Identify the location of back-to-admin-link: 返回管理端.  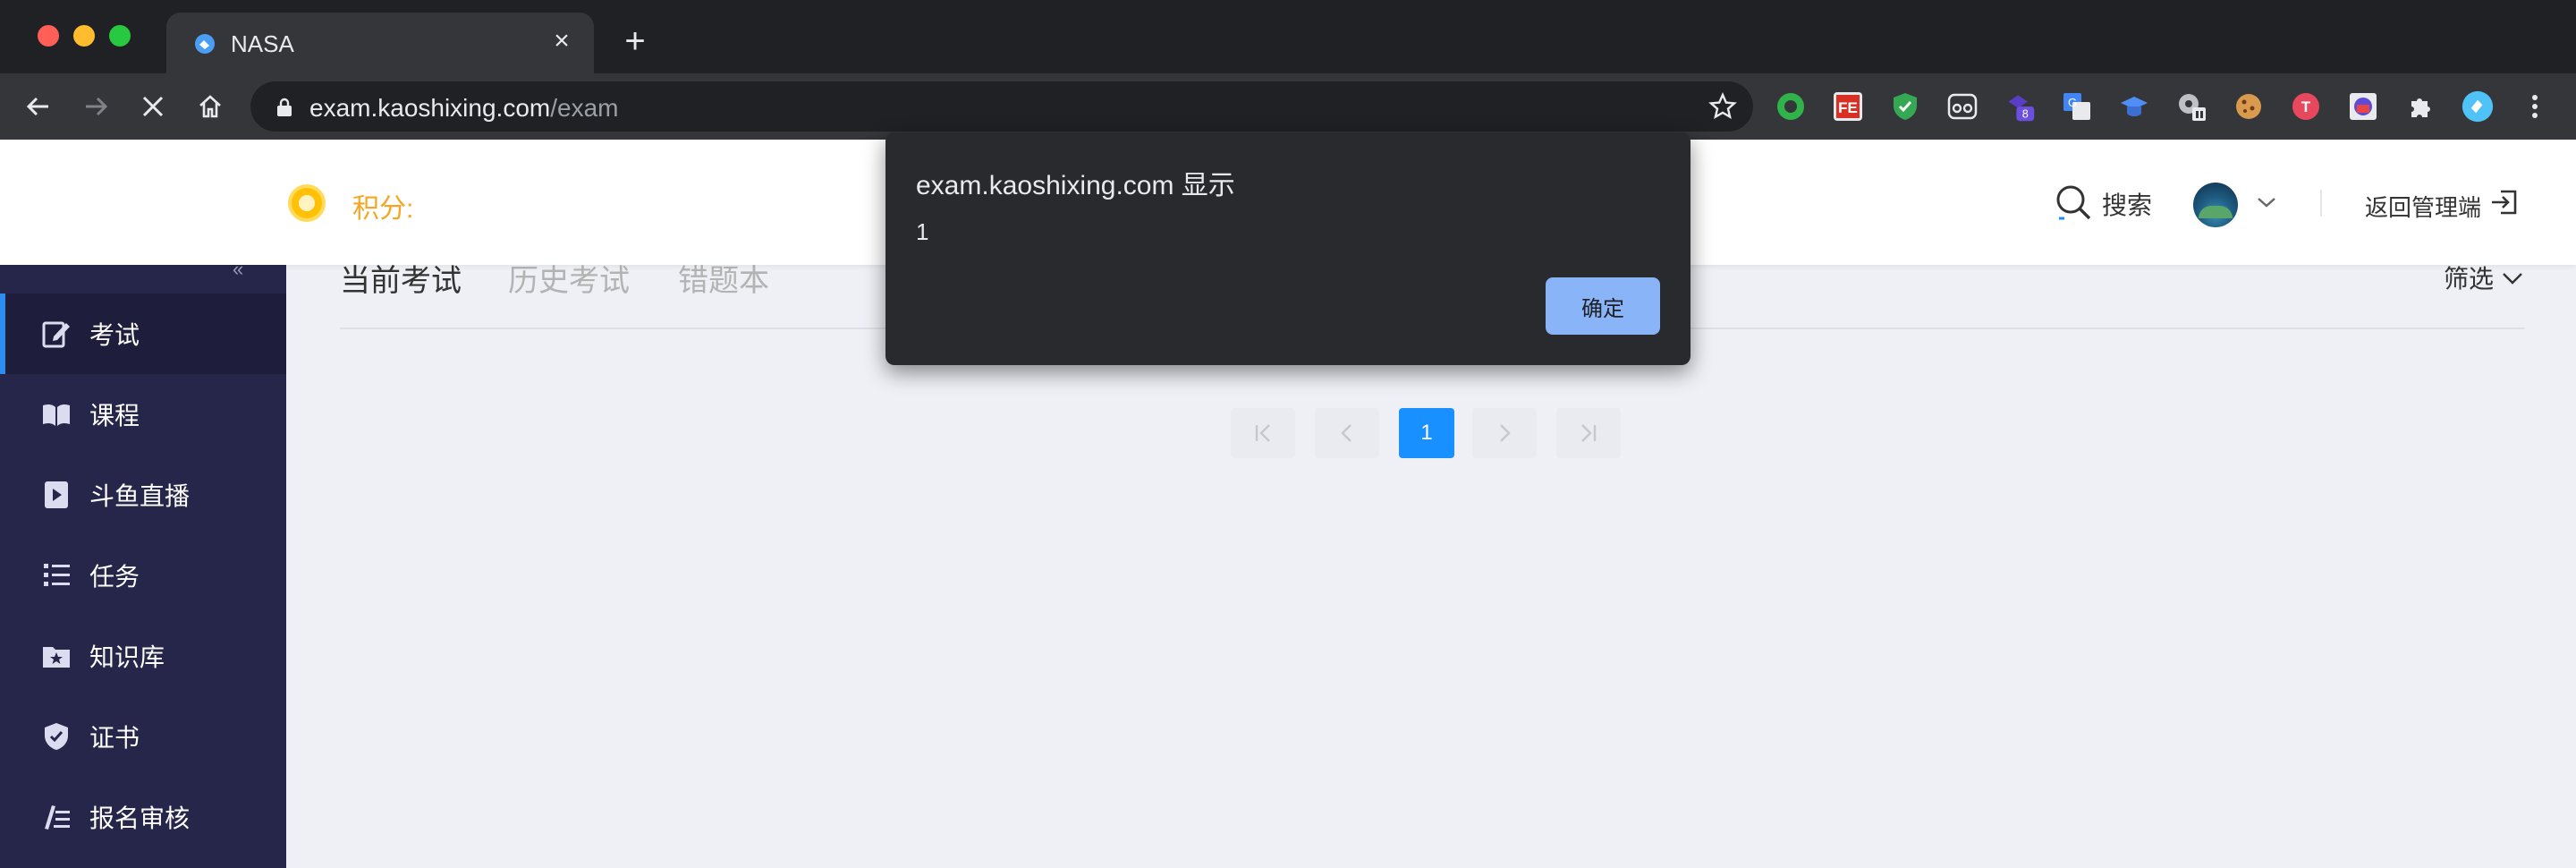
(2423, 206).